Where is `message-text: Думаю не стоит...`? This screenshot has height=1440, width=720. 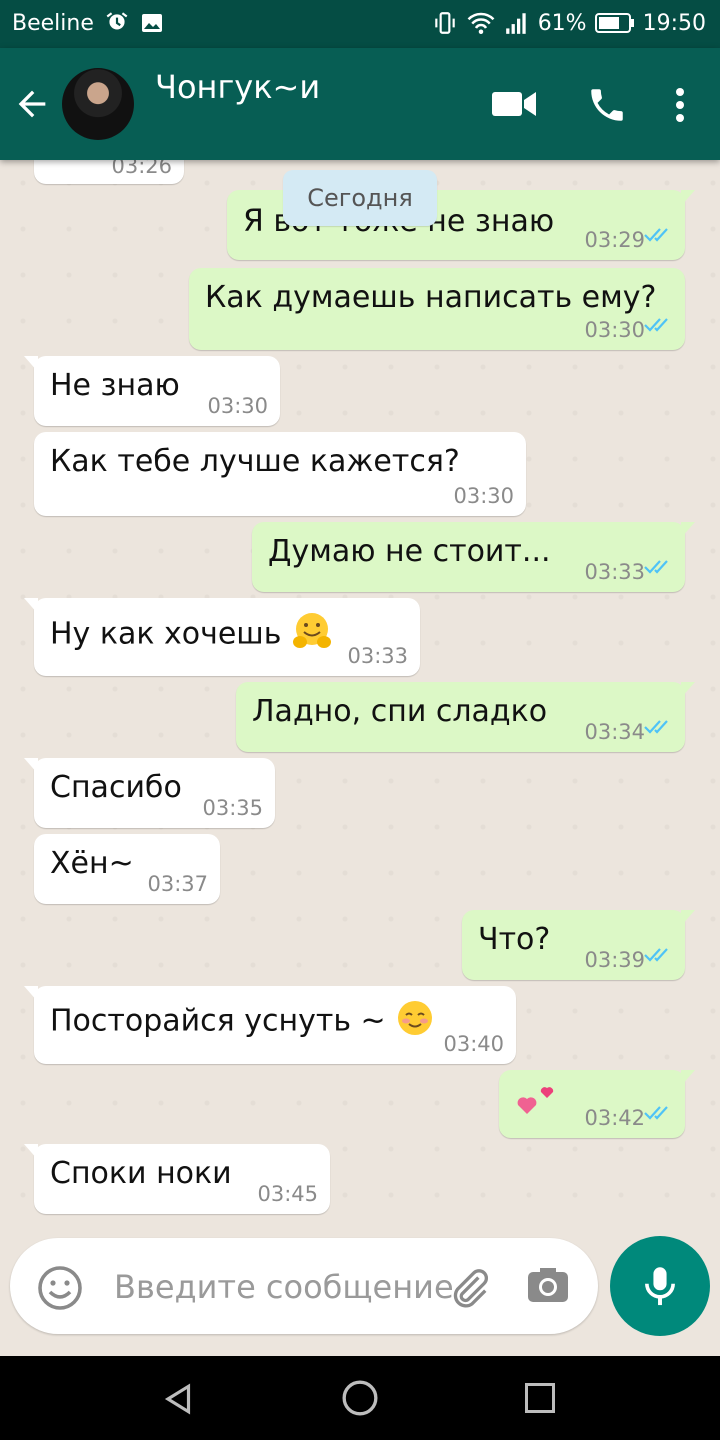
message-text: Думаю не стоит... is located at coordinates (409, 551).